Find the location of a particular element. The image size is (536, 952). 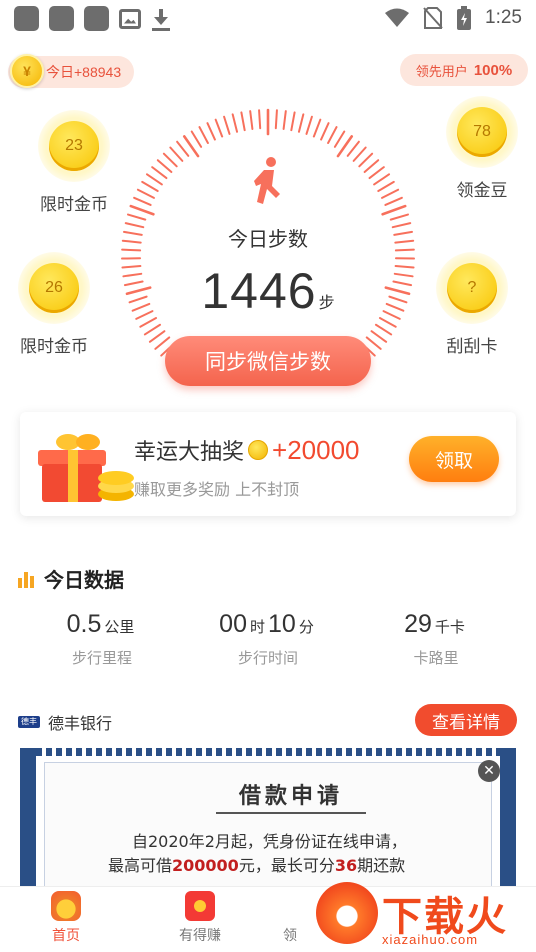

stat-value: 00 时 10 分 is located at coordinates (266, 624).